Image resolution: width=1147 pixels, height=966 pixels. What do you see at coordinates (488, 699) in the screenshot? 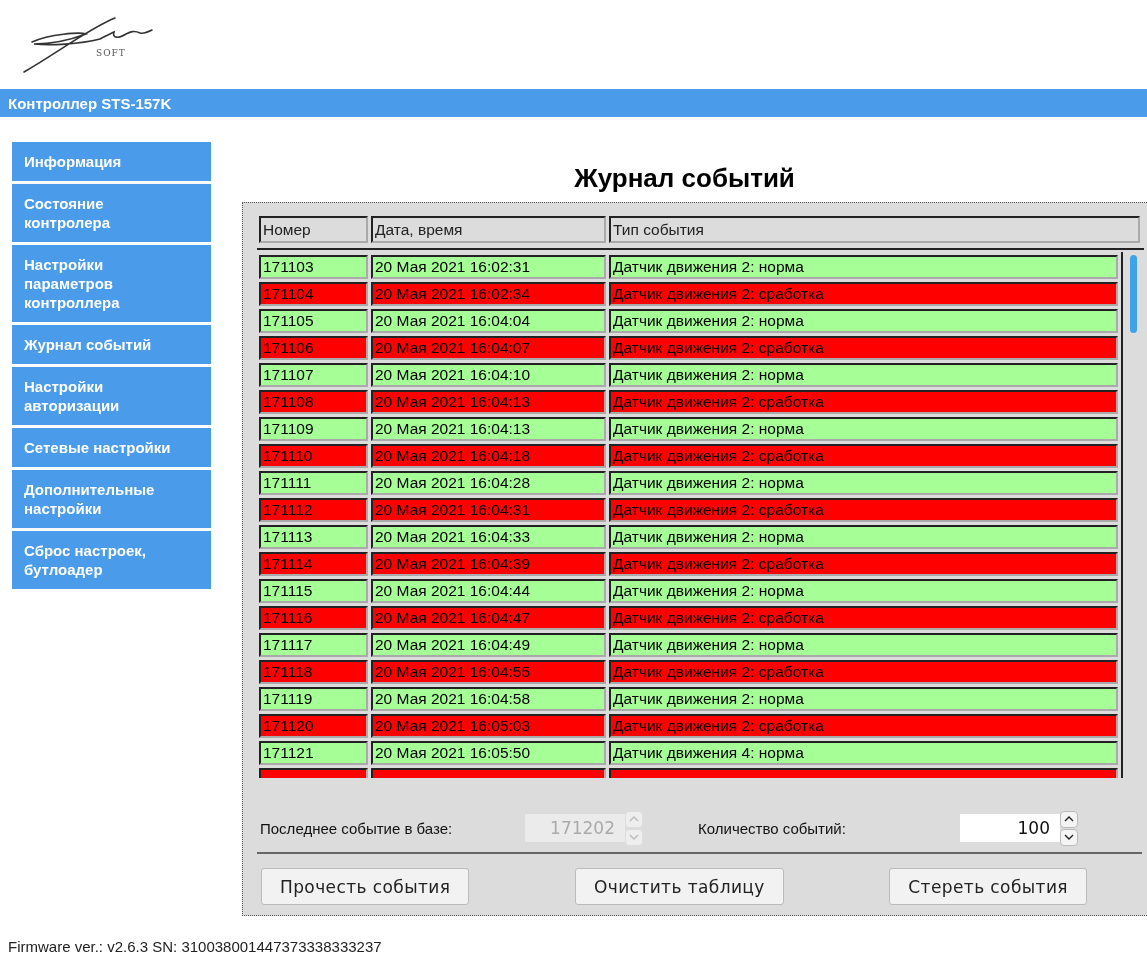
I see `table-cell: 20 Мая 2021 16:04:58` at bounding box center [488, 699].